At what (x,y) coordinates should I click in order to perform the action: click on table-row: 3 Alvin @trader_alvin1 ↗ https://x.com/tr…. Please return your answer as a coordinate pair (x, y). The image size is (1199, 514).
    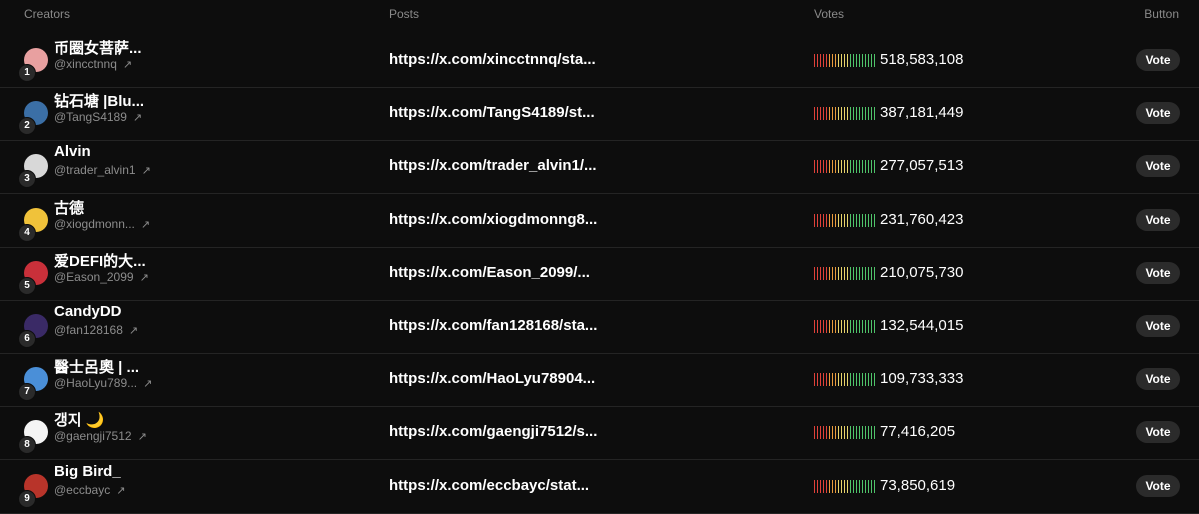
    Looking at the image, I should click on (599, 167).